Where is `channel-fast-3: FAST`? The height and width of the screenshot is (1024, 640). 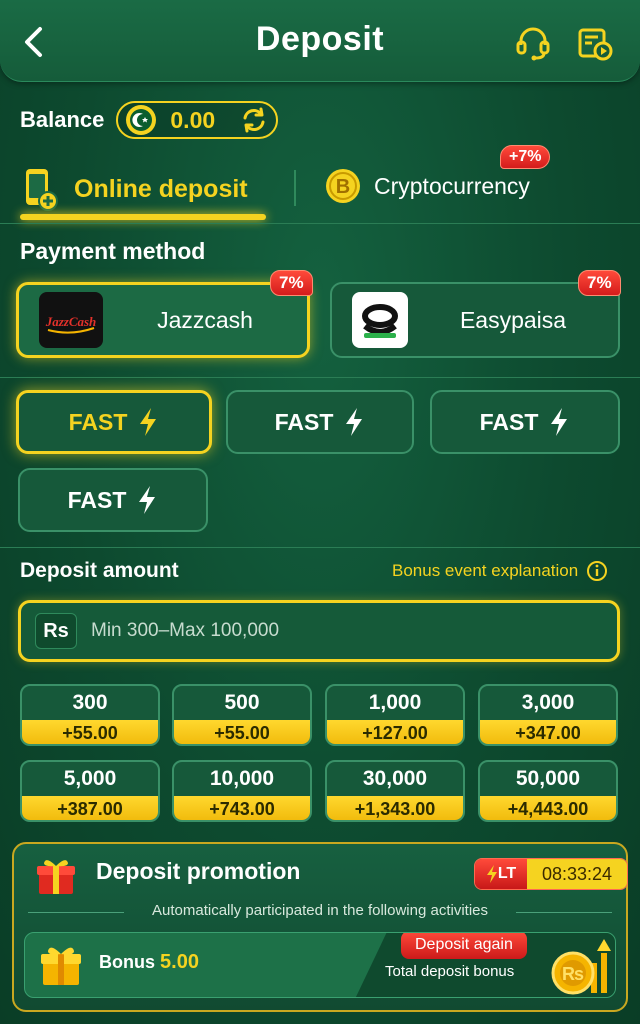
channel-fast-3: FAST is located at coordinates (525, 422).